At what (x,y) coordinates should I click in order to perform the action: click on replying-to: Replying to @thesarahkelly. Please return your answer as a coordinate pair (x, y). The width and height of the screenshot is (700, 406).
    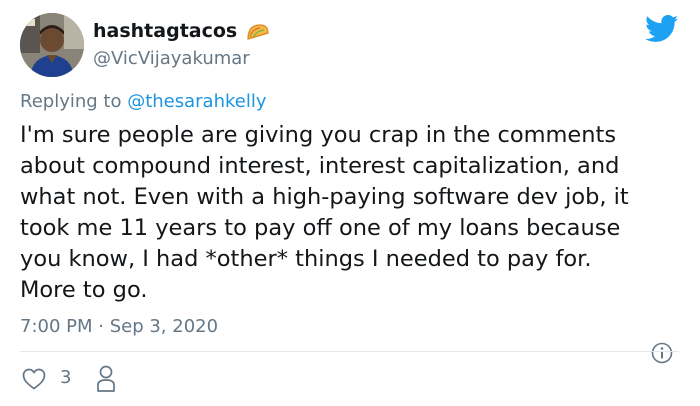
    Looking at the image, I should click on (143, 101).